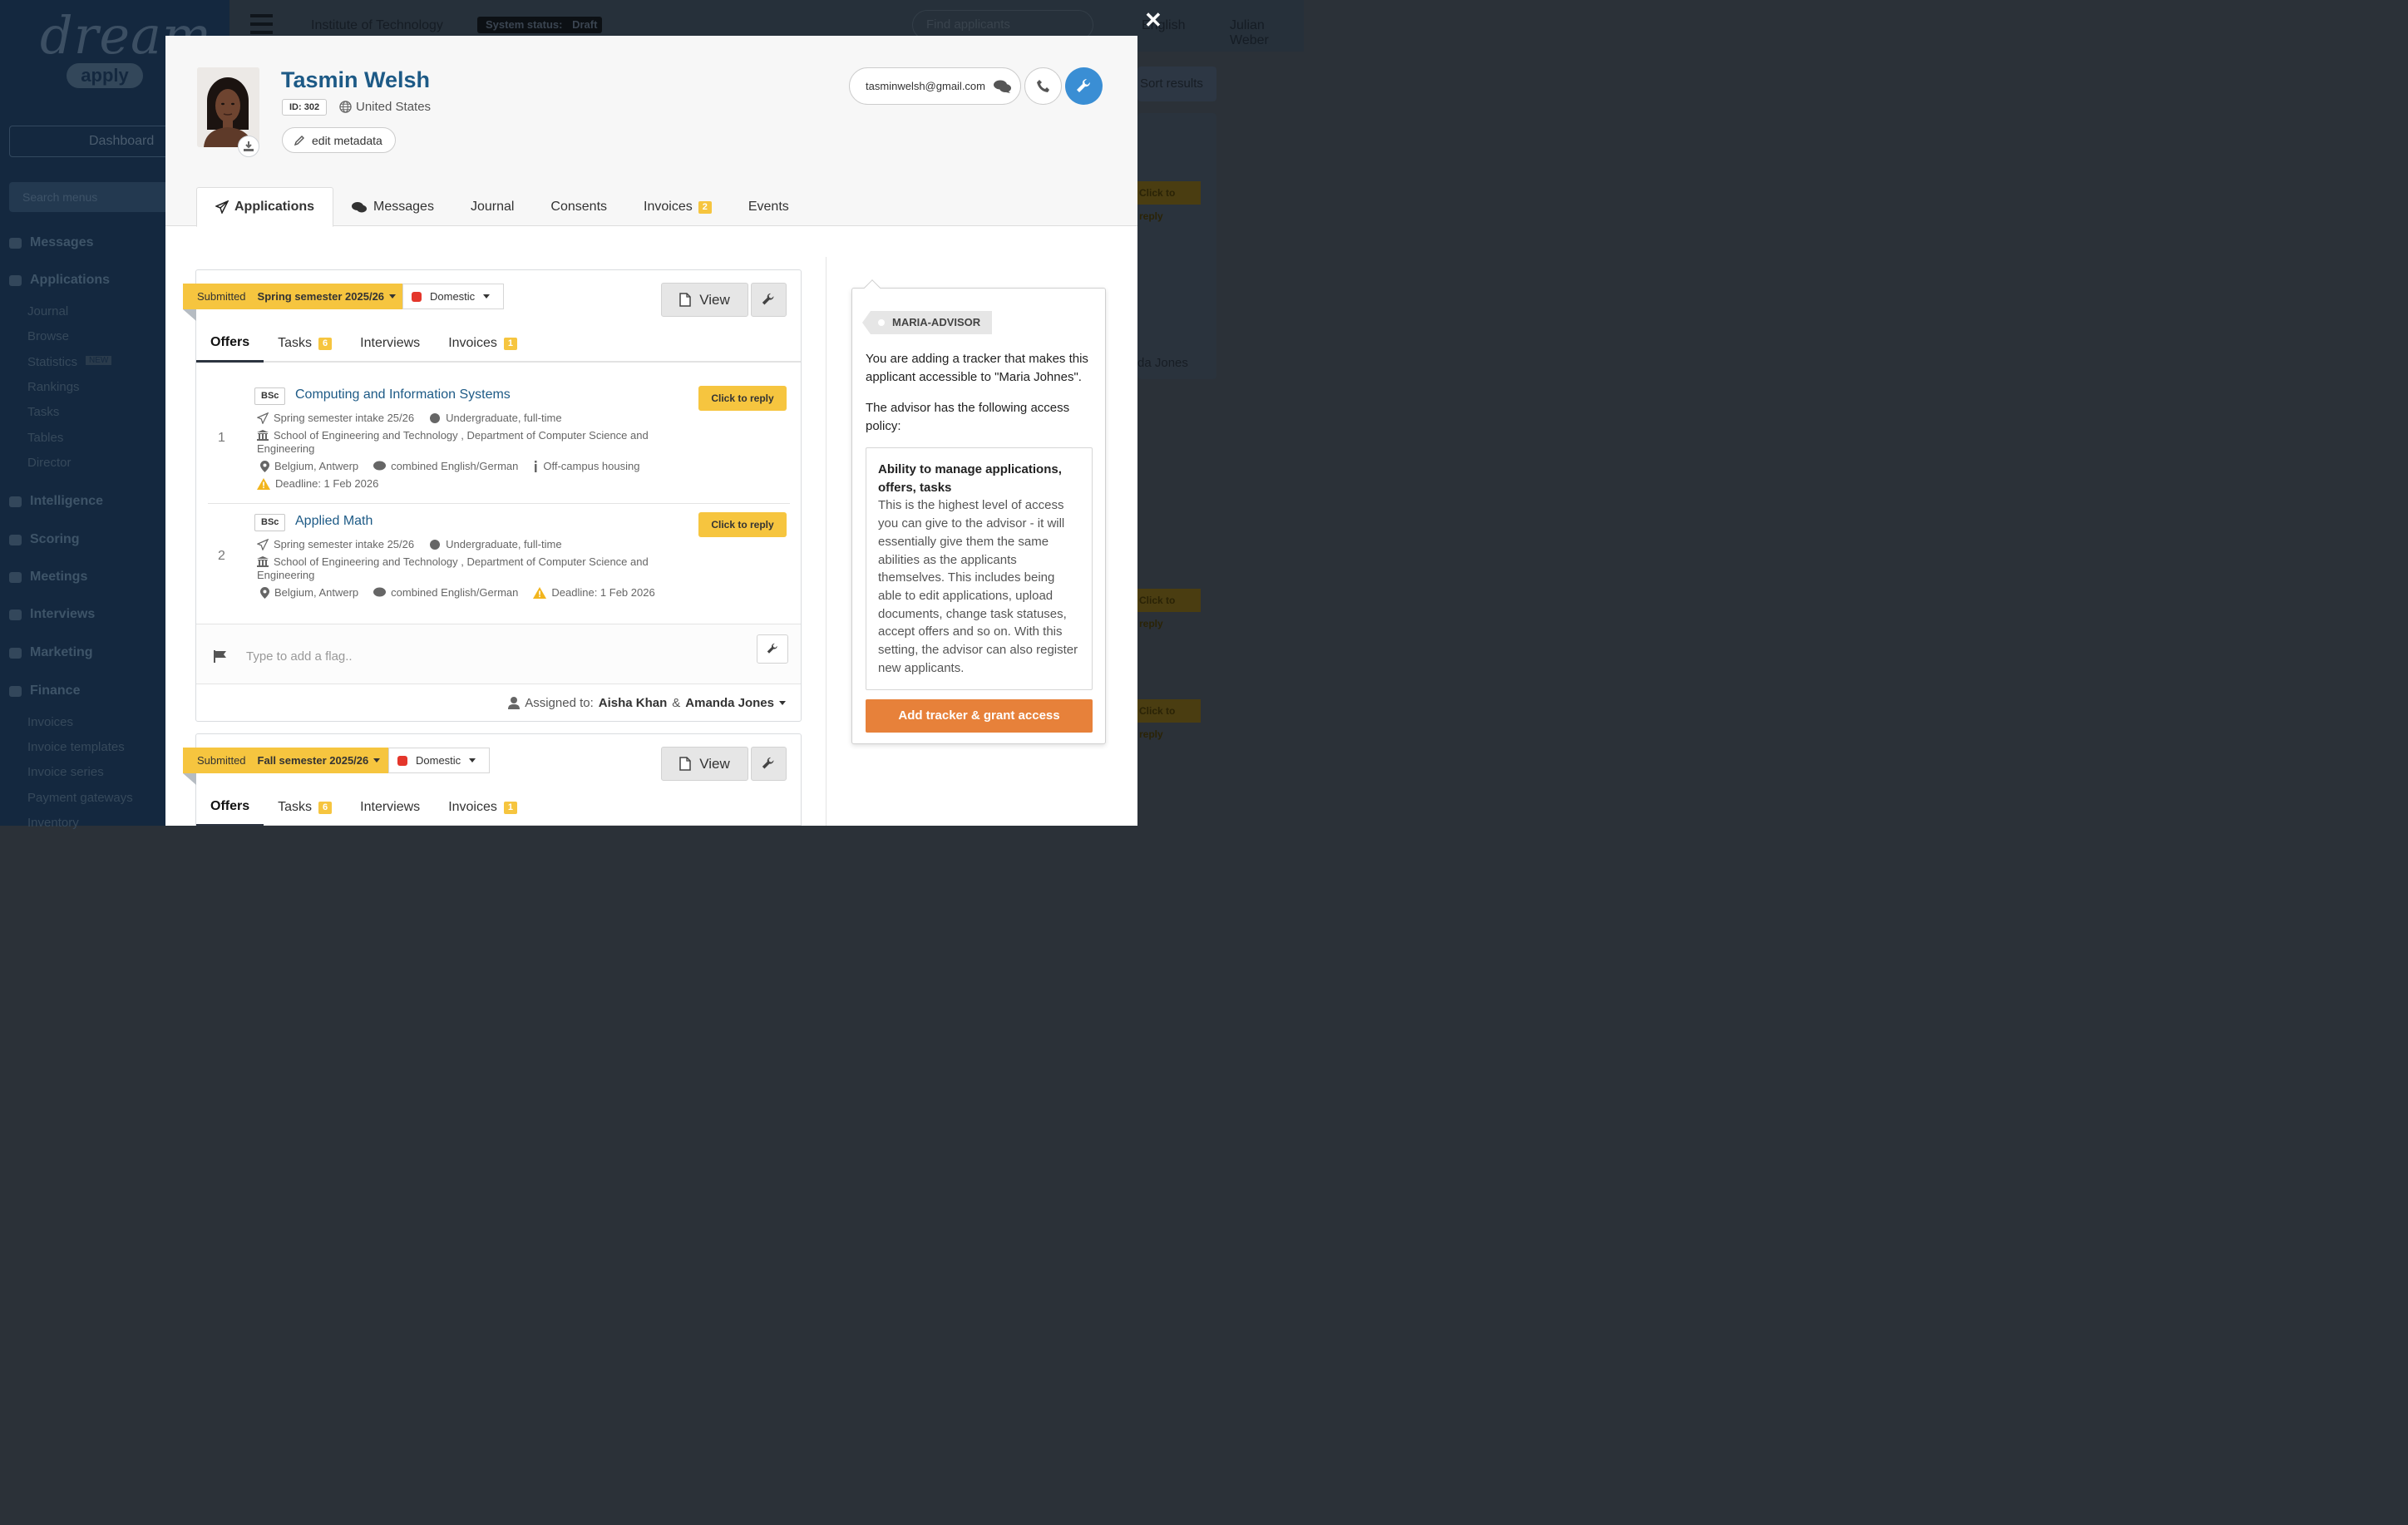  Describe the element at coordinates (299, 140) in the screenshot. I see `pencil-icon` at that location.